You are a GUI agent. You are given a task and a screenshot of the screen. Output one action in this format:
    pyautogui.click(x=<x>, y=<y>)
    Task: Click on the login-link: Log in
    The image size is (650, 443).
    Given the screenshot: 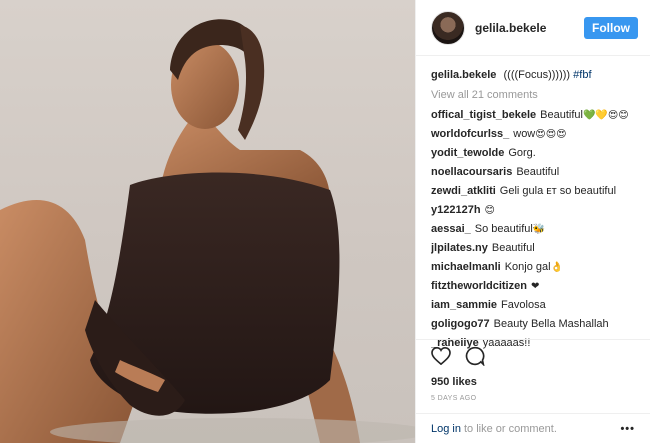 What is the action you would take?
    pyautogui.click(x=446, y=429)
    